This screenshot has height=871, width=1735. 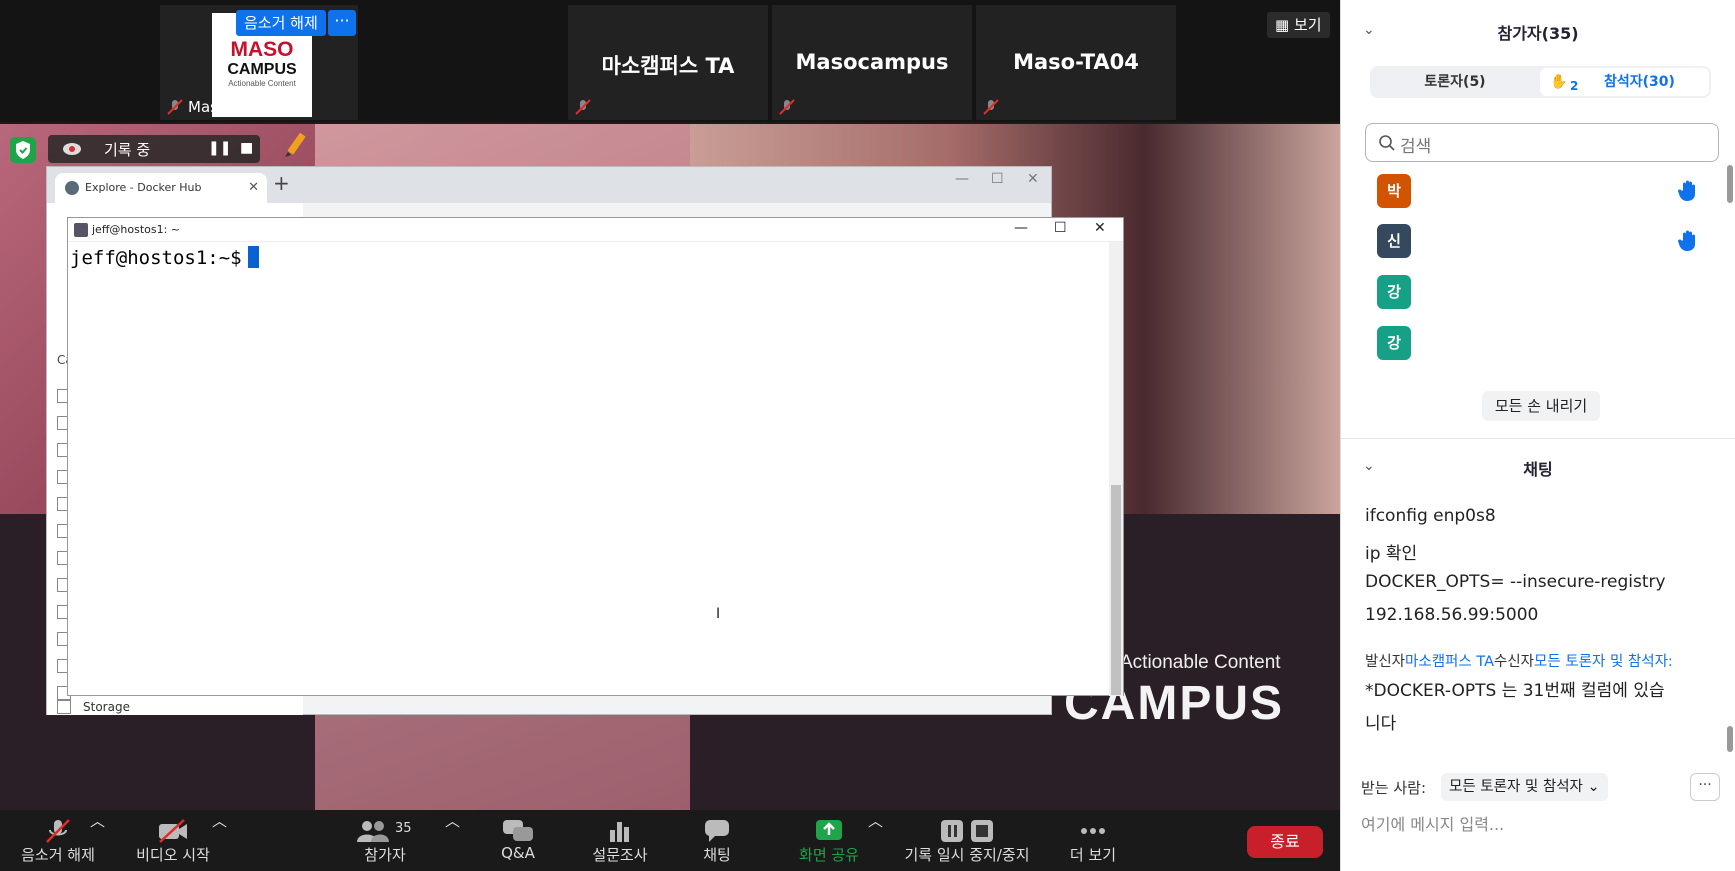 What do you see at coordinates (1705, 787) in the screenshot?
I see `chat-more-button: ···` at bounding box center [1705, 787].